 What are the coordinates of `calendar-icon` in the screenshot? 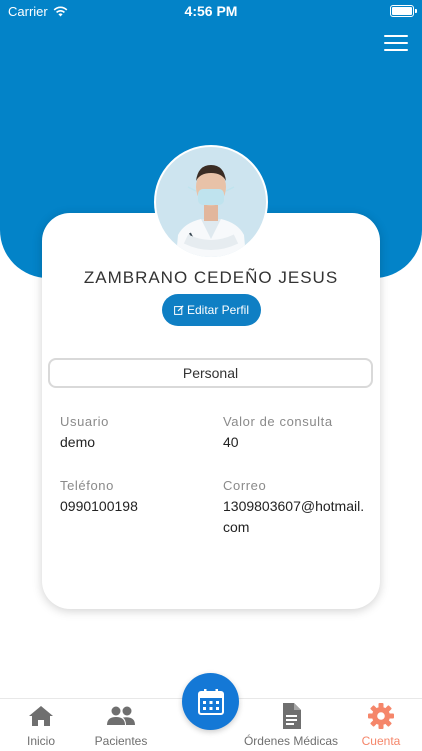 It's located at (210, 701).